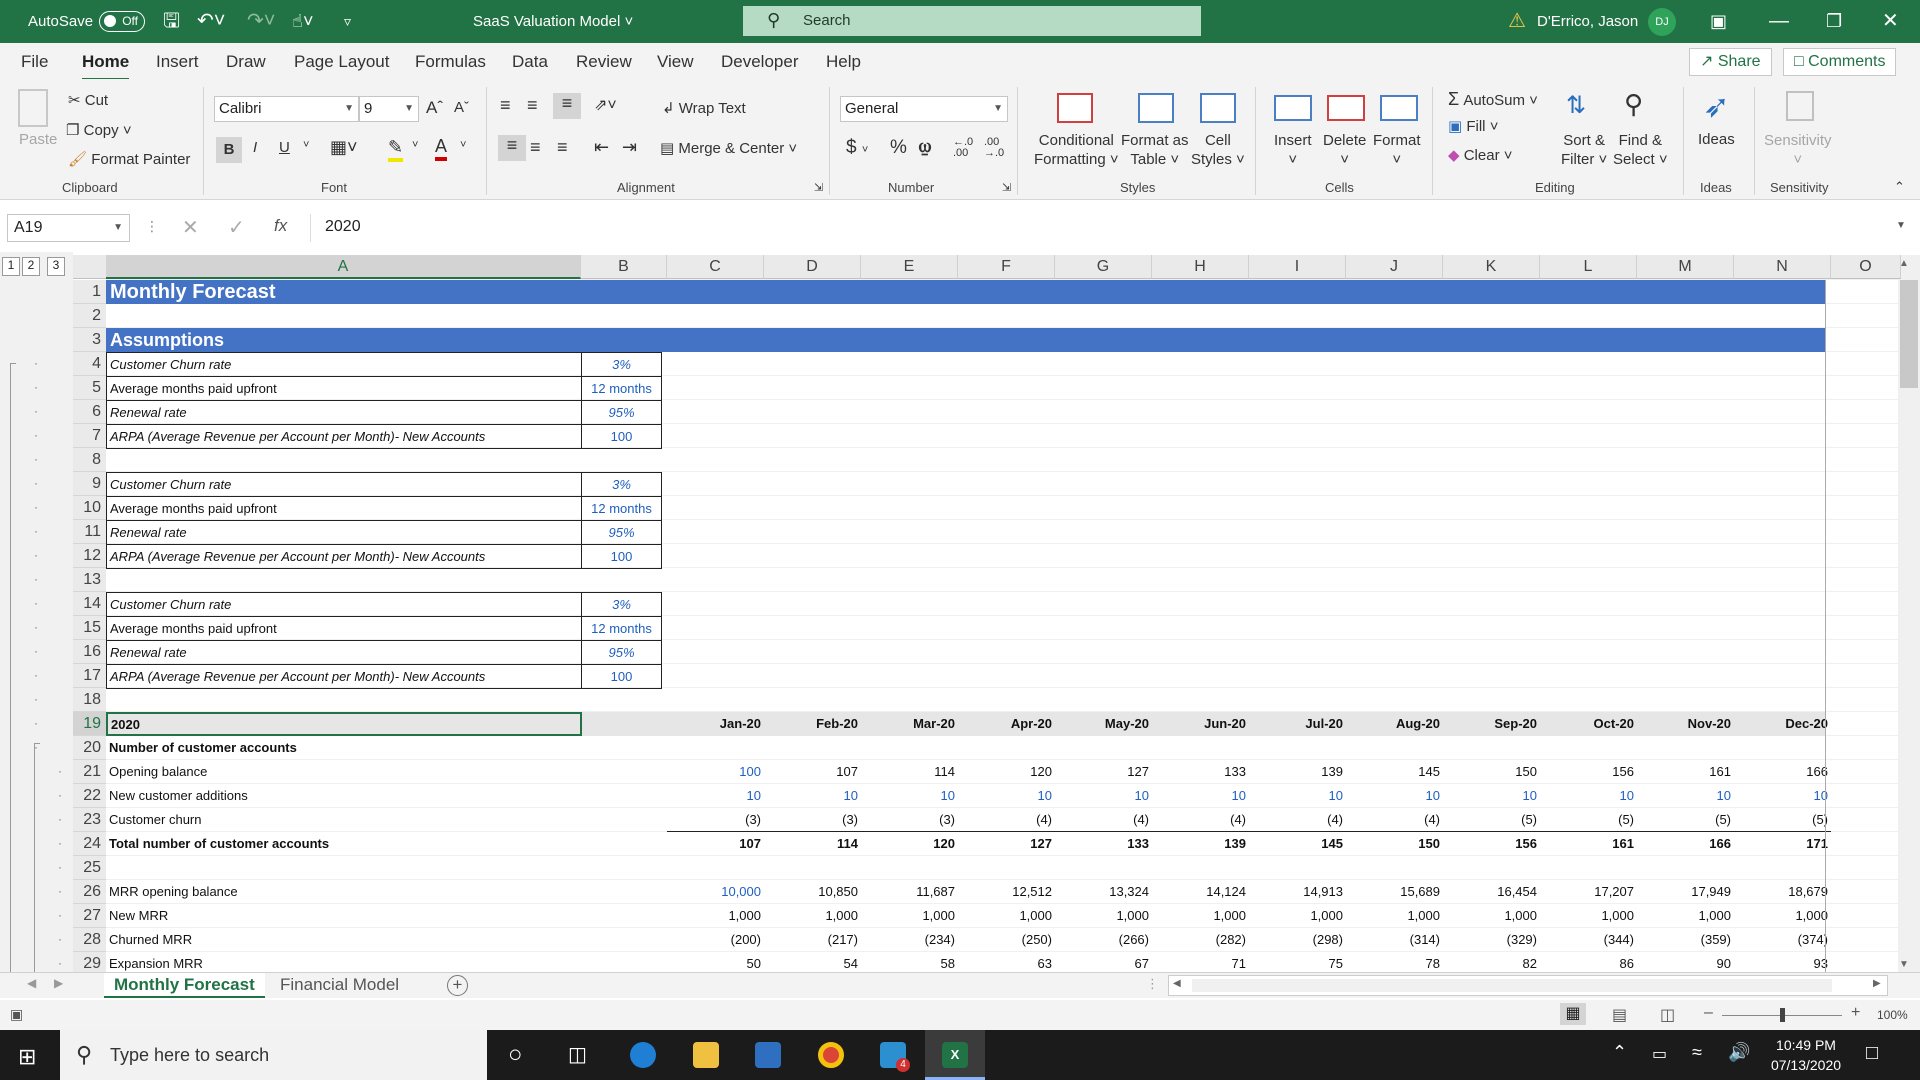 The width and height of the screenshot is (1920, 1080). What do you see at coordinates (89, 916) in the screenshot?
I see `row-header-27: 27` at bounding box center [89, 916].